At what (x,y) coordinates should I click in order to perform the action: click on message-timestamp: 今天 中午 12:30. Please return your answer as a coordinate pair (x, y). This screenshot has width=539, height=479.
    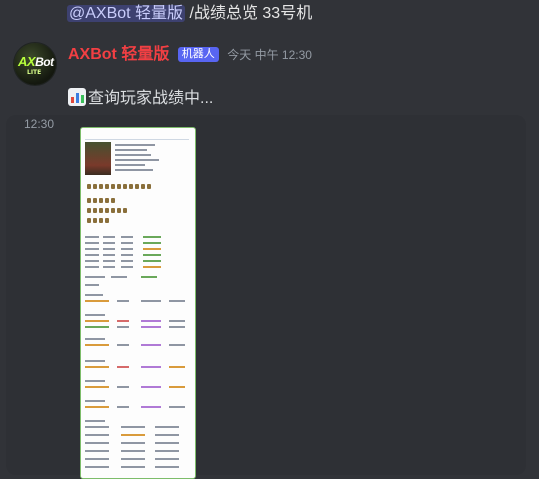
    Looking at the image, I should click on (269, 55).